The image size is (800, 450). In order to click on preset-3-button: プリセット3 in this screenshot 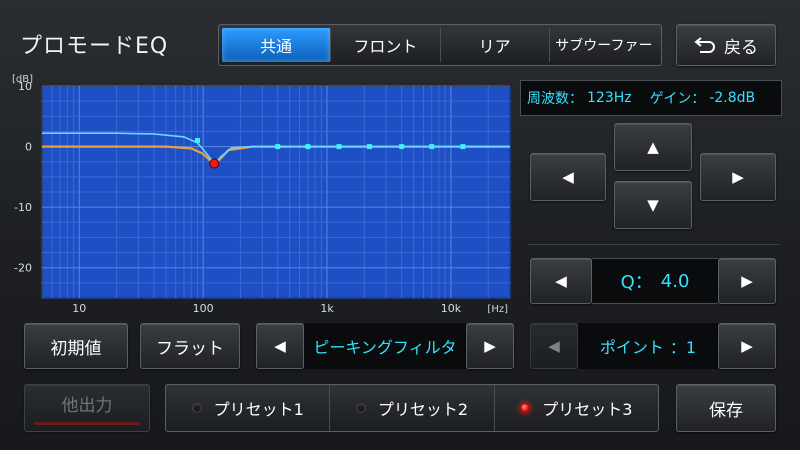, I will do `click(576, 408)`.